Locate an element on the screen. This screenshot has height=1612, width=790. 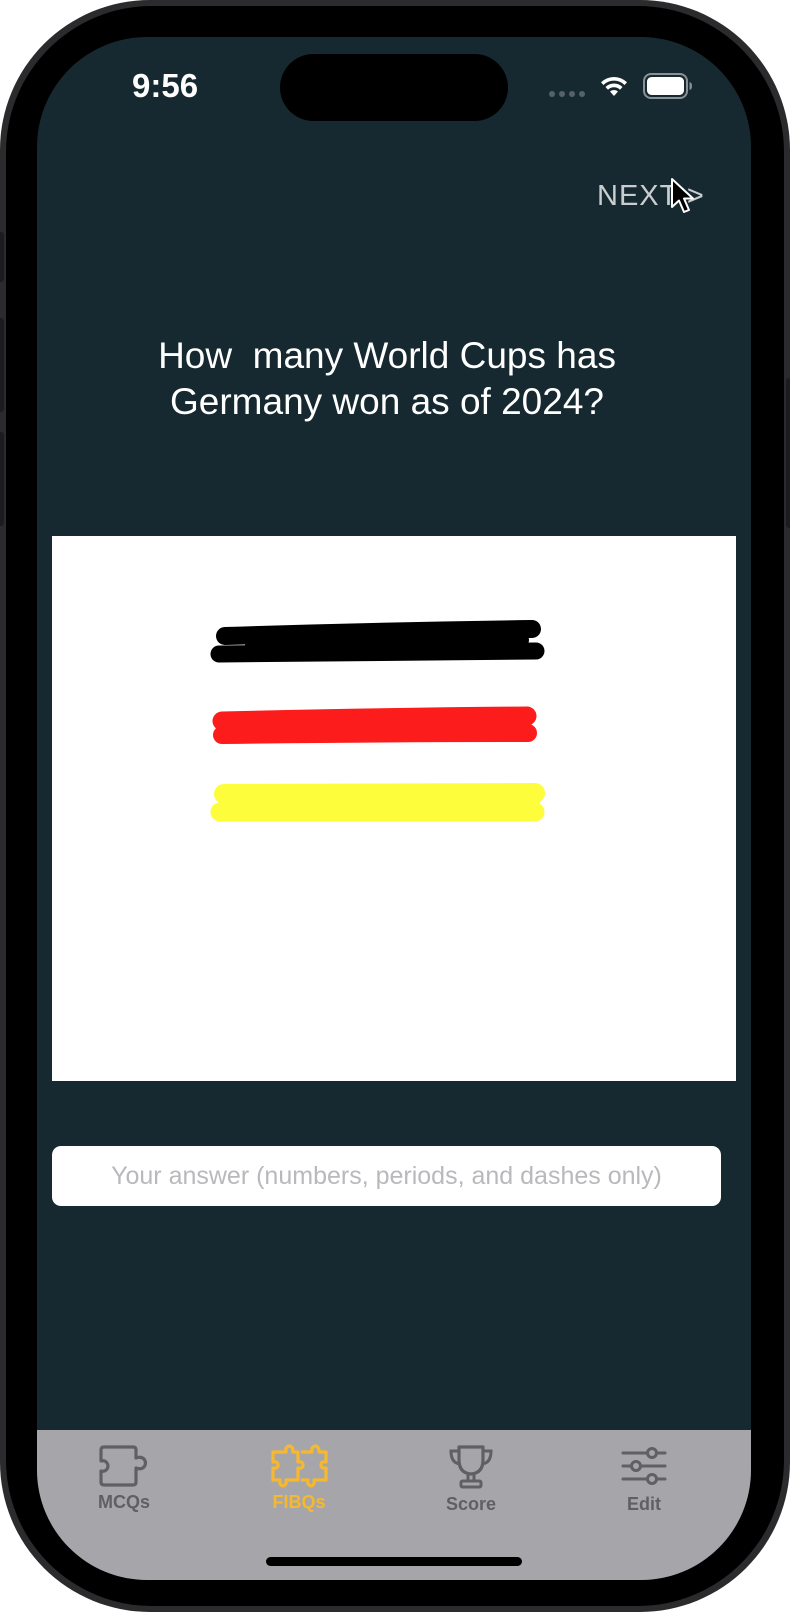
battery-icon is located at coordinates (667, 86).